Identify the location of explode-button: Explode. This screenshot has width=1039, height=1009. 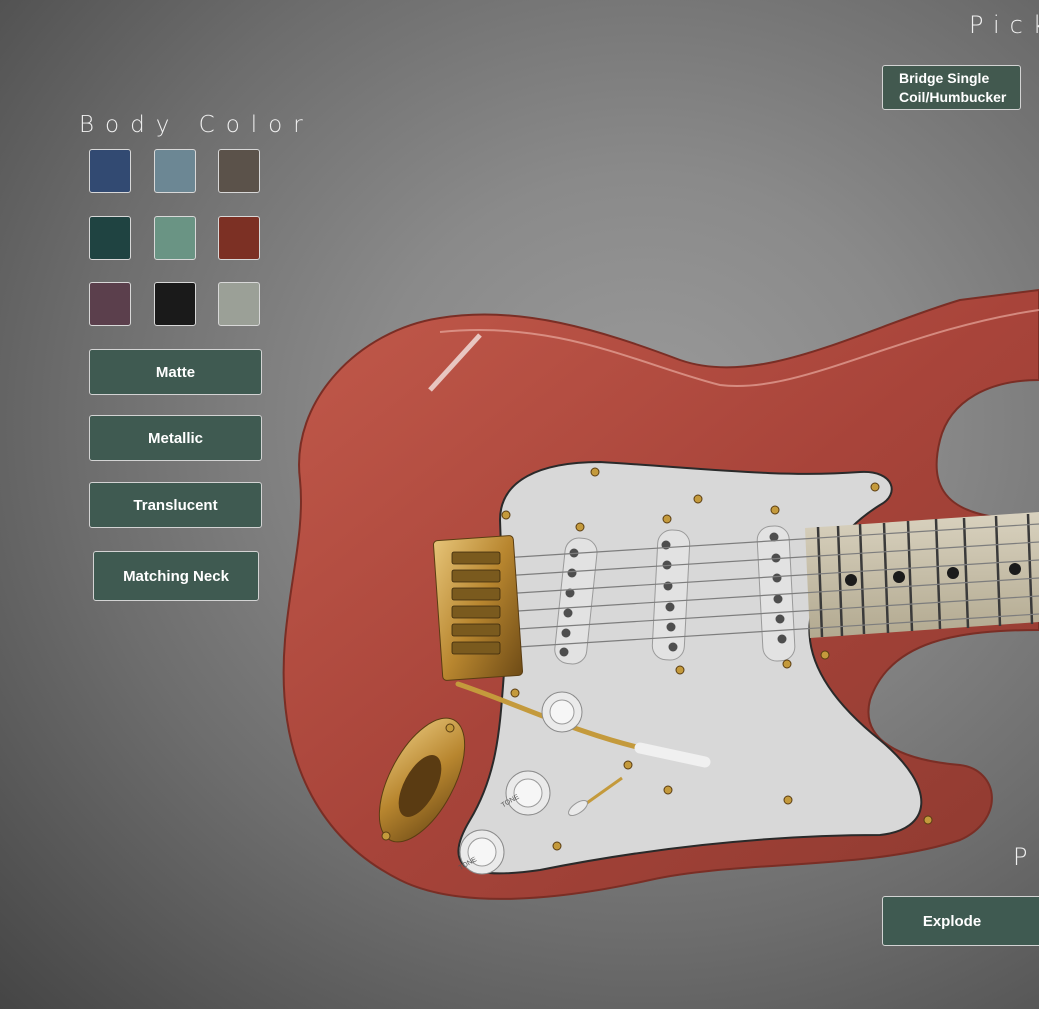
(960, 921).